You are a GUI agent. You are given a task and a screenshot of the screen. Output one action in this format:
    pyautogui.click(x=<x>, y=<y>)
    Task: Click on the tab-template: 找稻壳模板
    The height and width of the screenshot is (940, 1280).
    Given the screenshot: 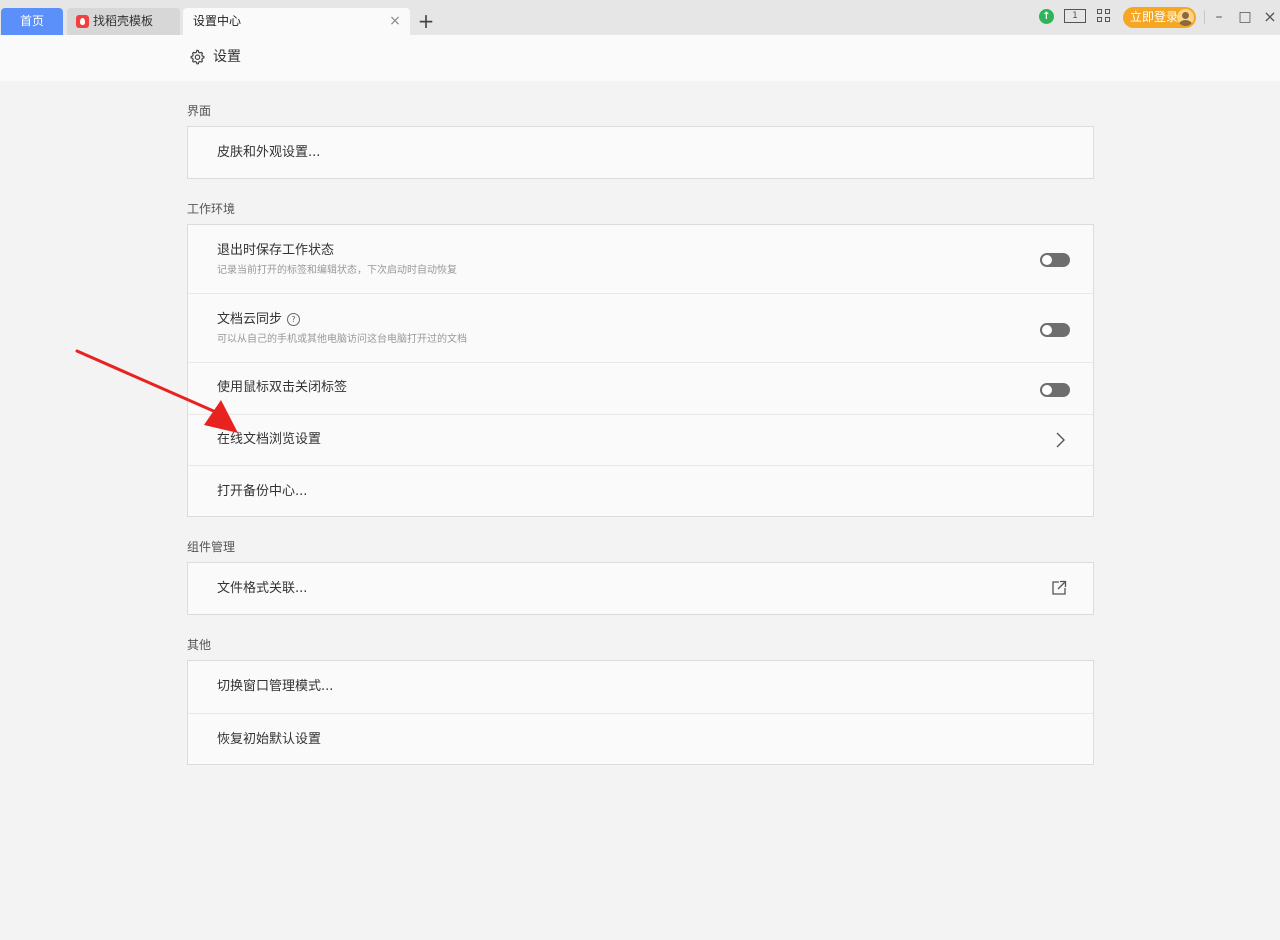 What is the action you would take?
    pyautogui.click(x=123, y=21)
    